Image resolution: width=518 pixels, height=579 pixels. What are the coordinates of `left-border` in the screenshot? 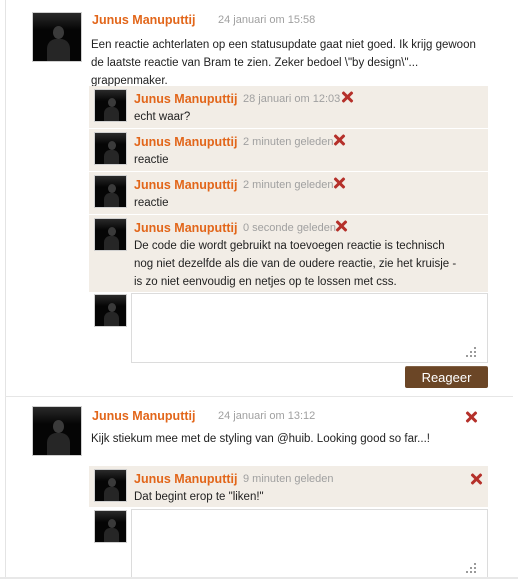 It's located at (5, 289).